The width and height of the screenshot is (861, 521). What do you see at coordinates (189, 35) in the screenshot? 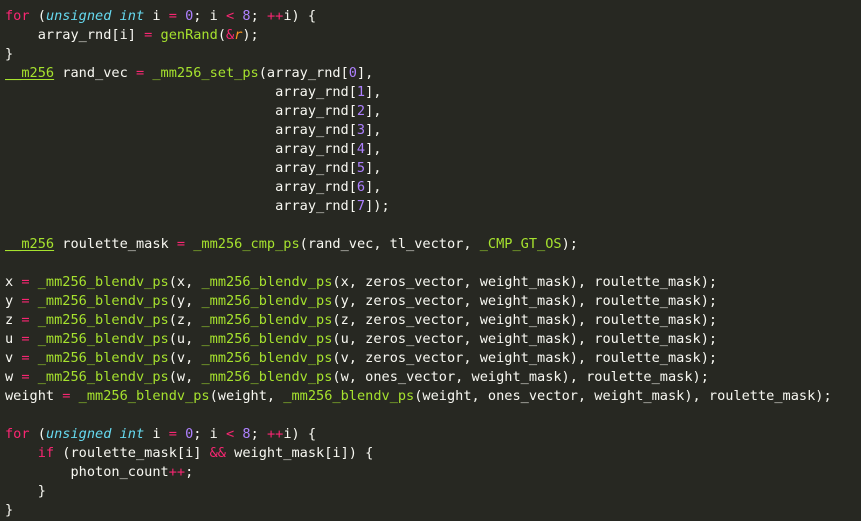
I see `code-token: genRand` at bounding box center [189, 35].